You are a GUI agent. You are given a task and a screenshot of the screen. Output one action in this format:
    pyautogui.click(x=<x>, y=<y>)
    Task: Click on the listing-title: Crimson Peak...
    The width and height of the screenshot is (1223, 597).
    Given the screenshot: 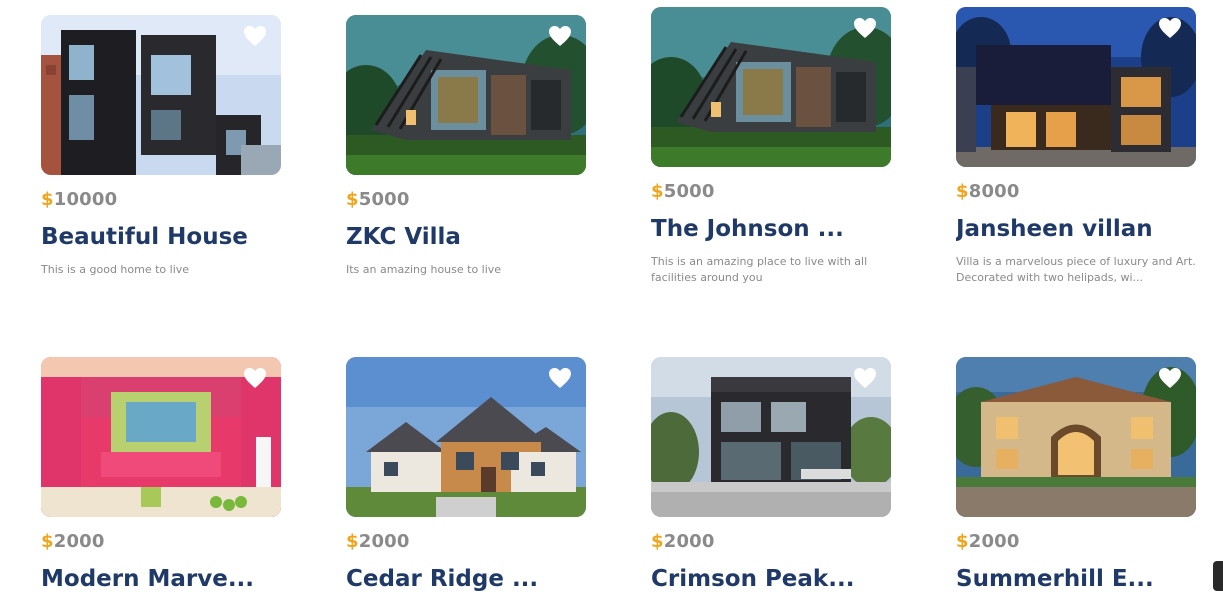 What is the action you would take?
    pyautogui.click(x=771, y=579)
    